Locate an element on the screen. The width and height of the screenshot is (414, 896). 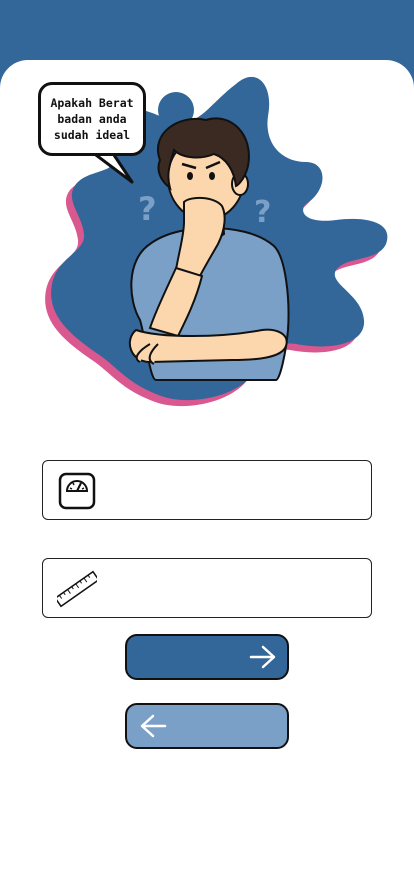
height-input is located at coordinates (240, 589).